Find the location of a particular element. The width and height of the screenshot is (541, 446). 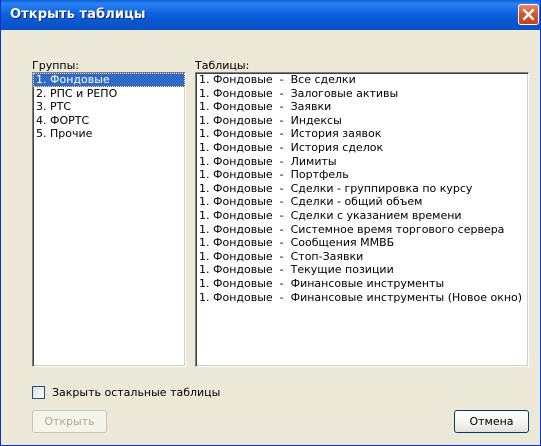

tables-list-item: 1. Фондовые - Сделки с указанием времени is located at coordinates (362, 216).